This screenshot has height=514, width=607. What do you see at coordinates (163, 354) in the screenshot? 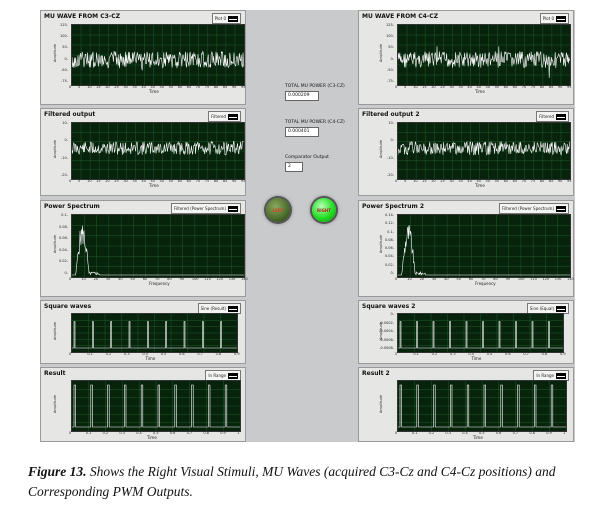
I see `x-tick-label: 0.5` at bounding box center [163, 354].